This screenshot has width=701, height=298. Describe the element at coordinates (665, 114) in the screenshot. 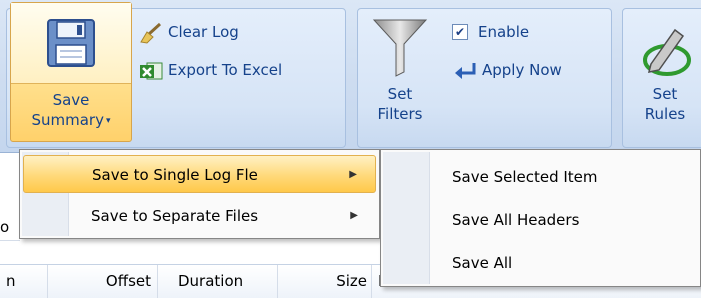

I see `set-rules-label-2: Rules` at that location.